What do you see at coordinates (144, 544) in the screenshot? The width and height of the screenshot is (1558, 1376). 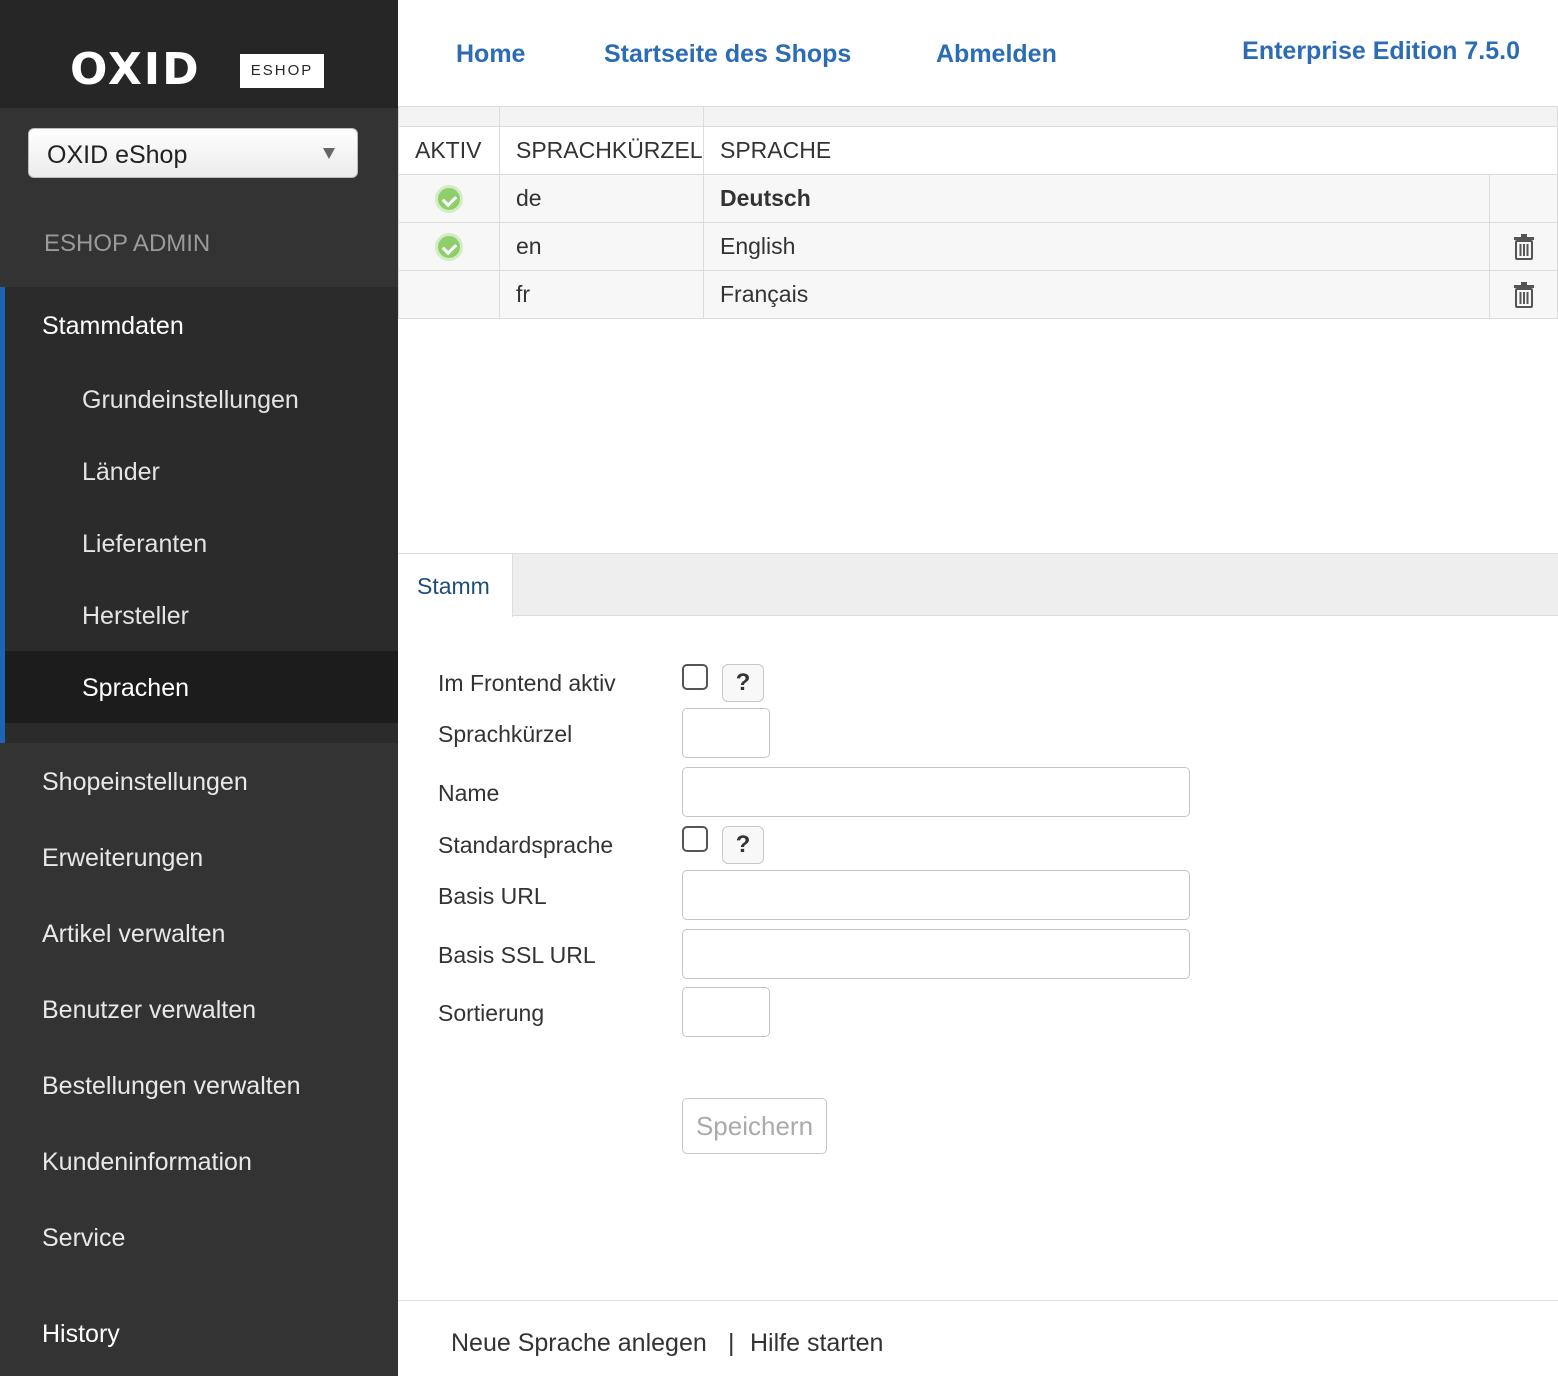 I see `sidebar-item-lieferanten: Lieferanten` at bounding box center [144, 544].